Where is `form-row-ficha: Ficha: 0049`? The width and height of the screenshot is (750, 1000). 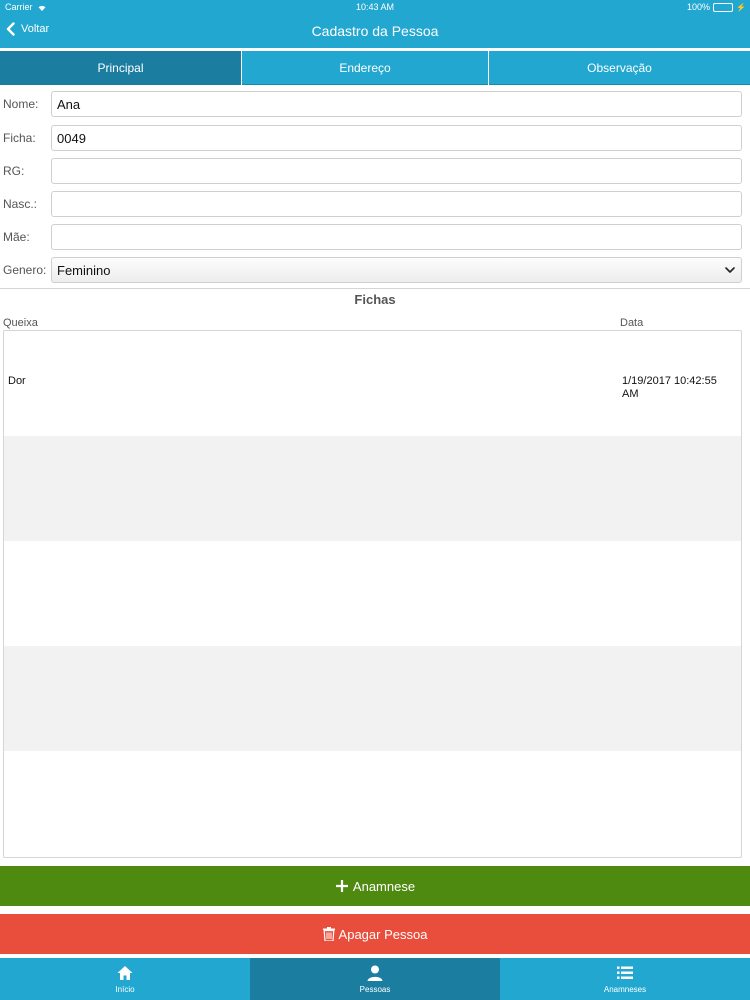 form-row-ficha: Ficha: 0049 is located at coordinates (375, 138).